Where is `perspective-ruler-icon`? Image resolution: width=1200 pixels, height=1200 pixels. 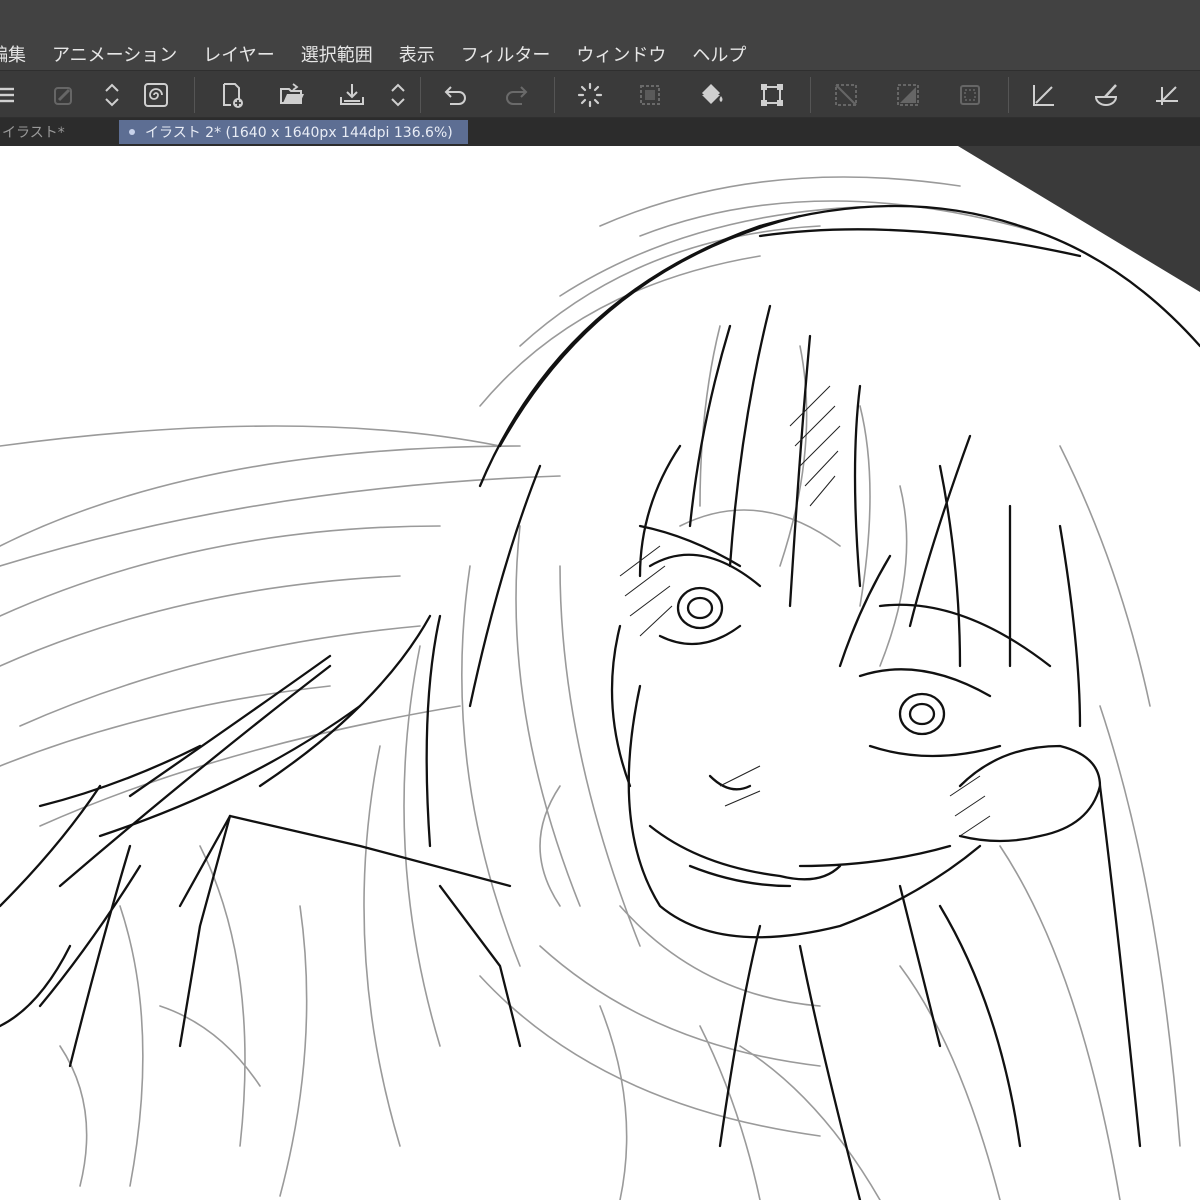 perspective-ruler-icon is located at coordinates (1166, 95).